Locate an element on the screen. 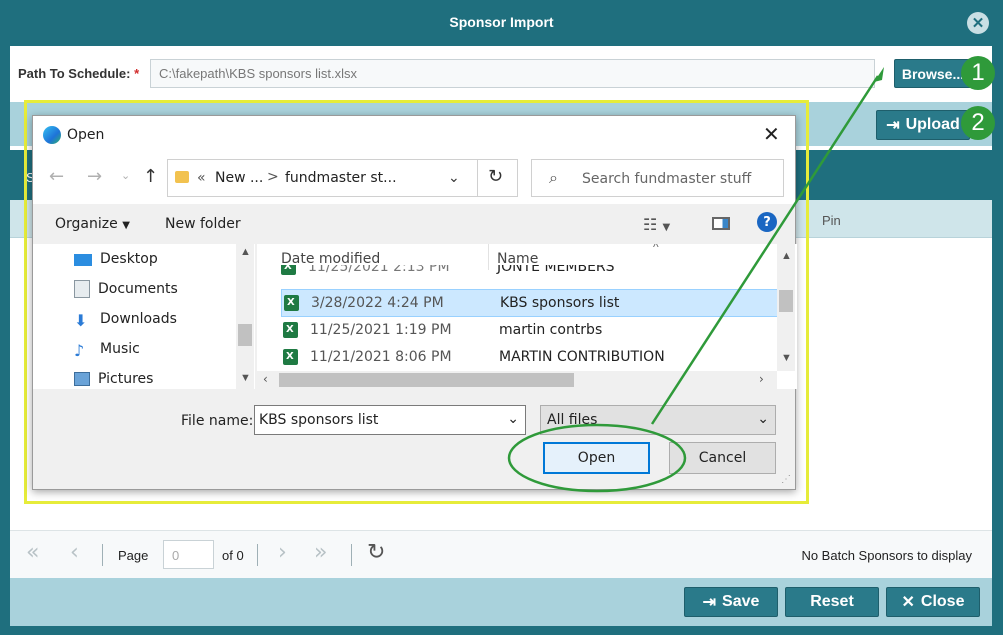 The height and width of the screenshot is (635, 1003). open-highlight-ellipse is located at coordinates (597, 458).